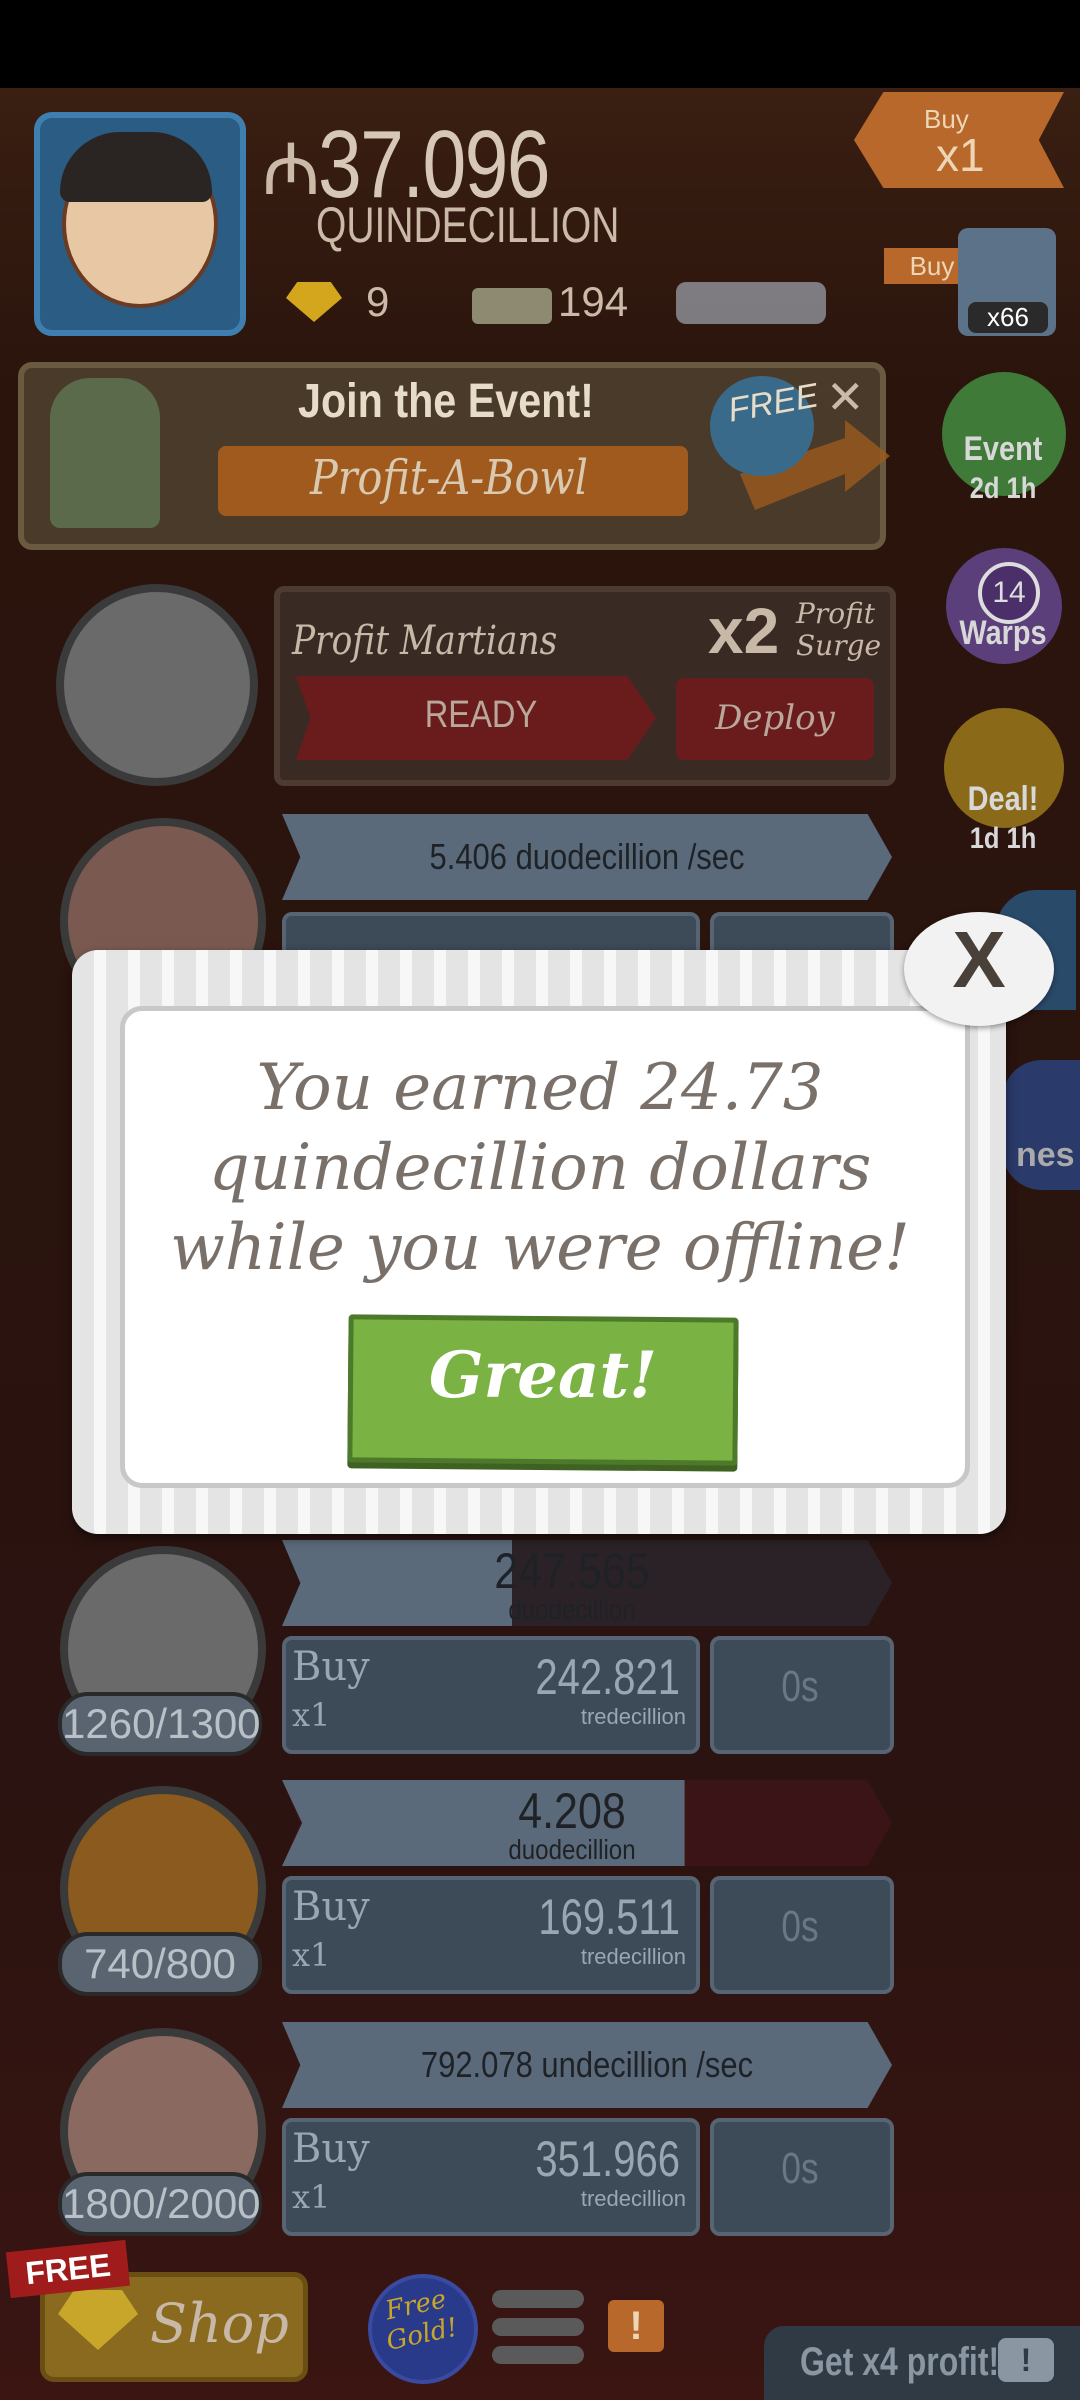  I want to click on close-icon: X, so click(979, 960).